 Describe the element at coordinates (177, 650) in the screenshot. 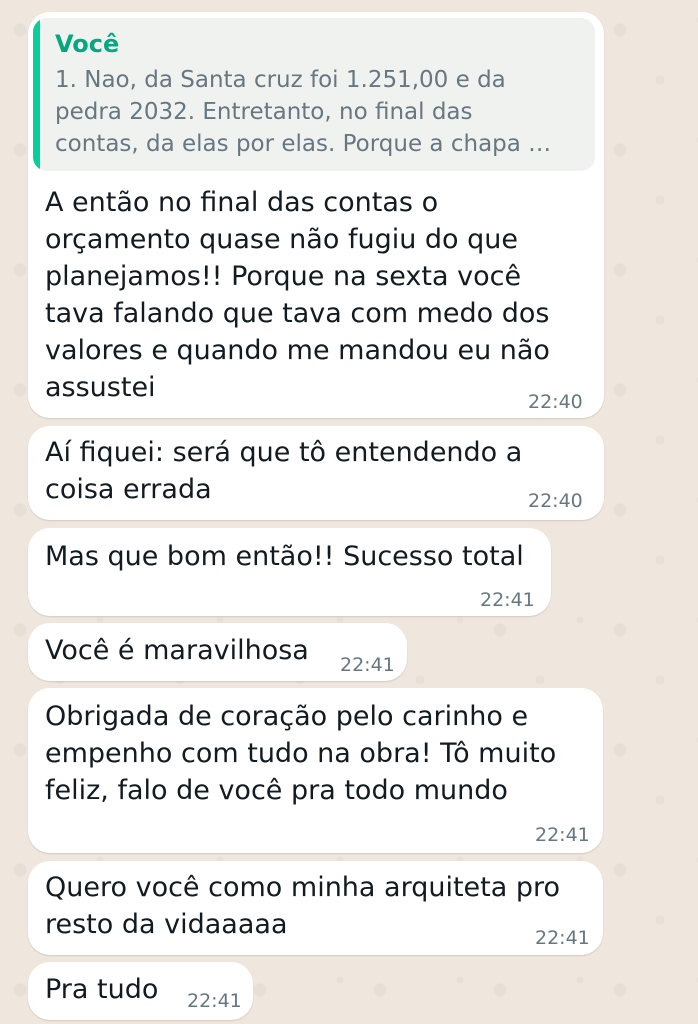

I see `message-text: Você é maravilhosa` at that location.